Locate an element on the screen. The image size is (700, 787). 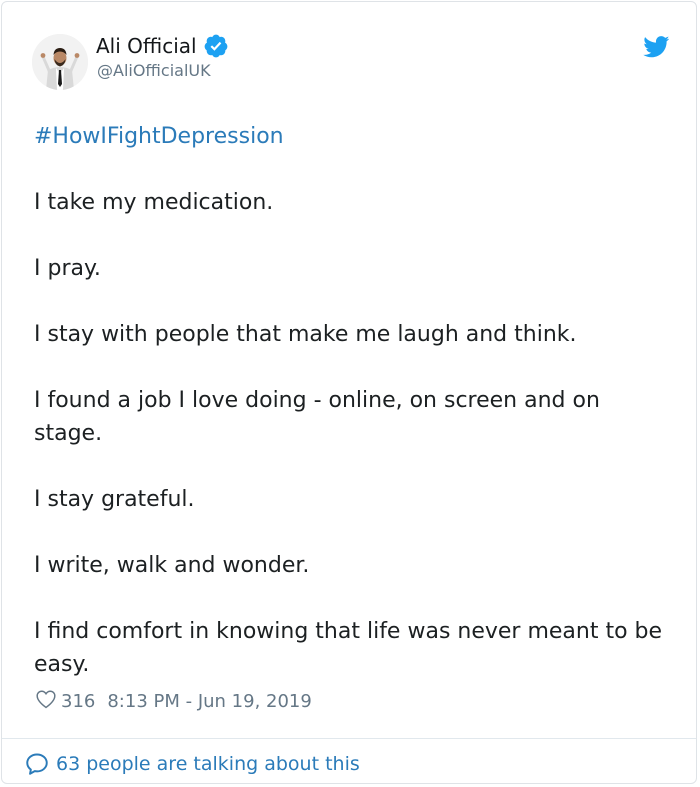
author-name: Ali Official is located at coordinates (146, 46).